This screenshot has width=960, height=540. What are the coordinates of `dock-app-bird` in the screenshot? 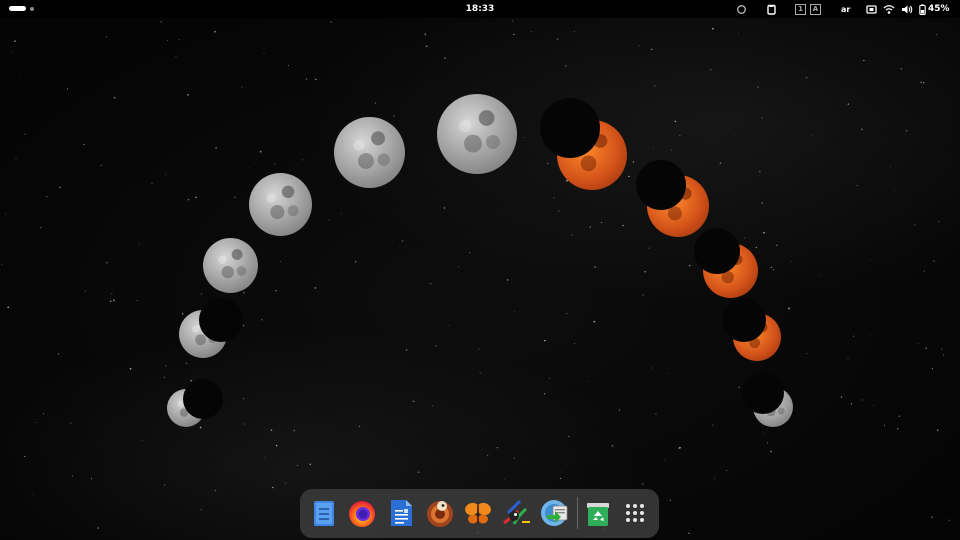 It's located at (440, 513).